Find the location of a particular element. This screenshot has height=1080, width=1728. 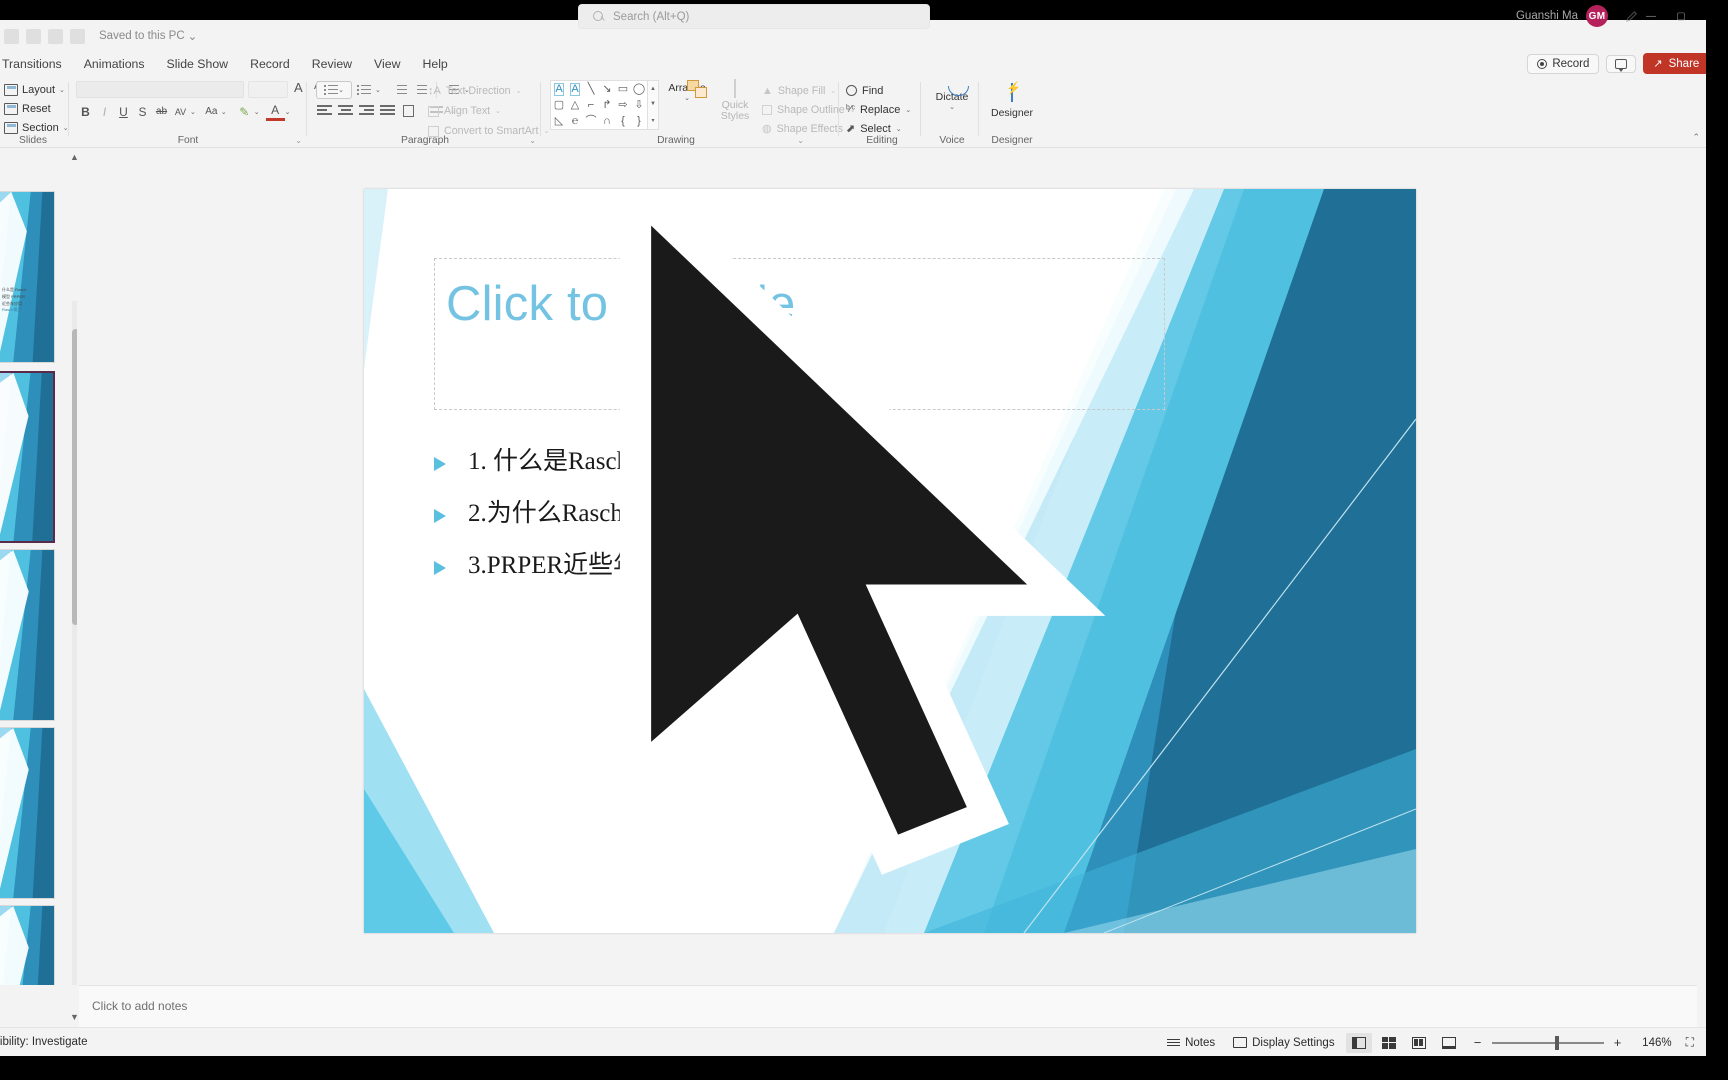

shapes-gallery-scroll: ▲ ▼ ▾ is located at coordinates (653, 105).